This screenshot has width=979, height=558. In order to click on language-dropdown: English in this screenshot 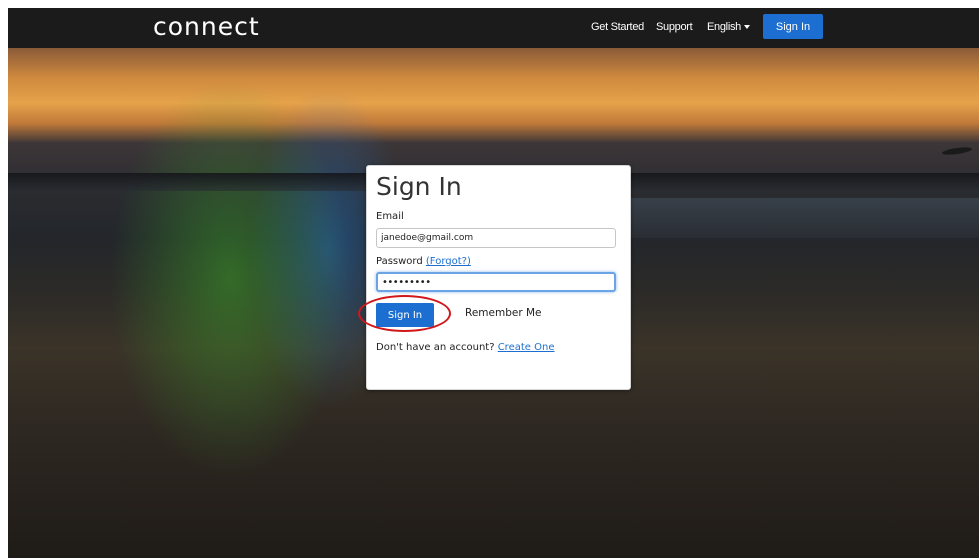, I will do `click(728, 28)`.